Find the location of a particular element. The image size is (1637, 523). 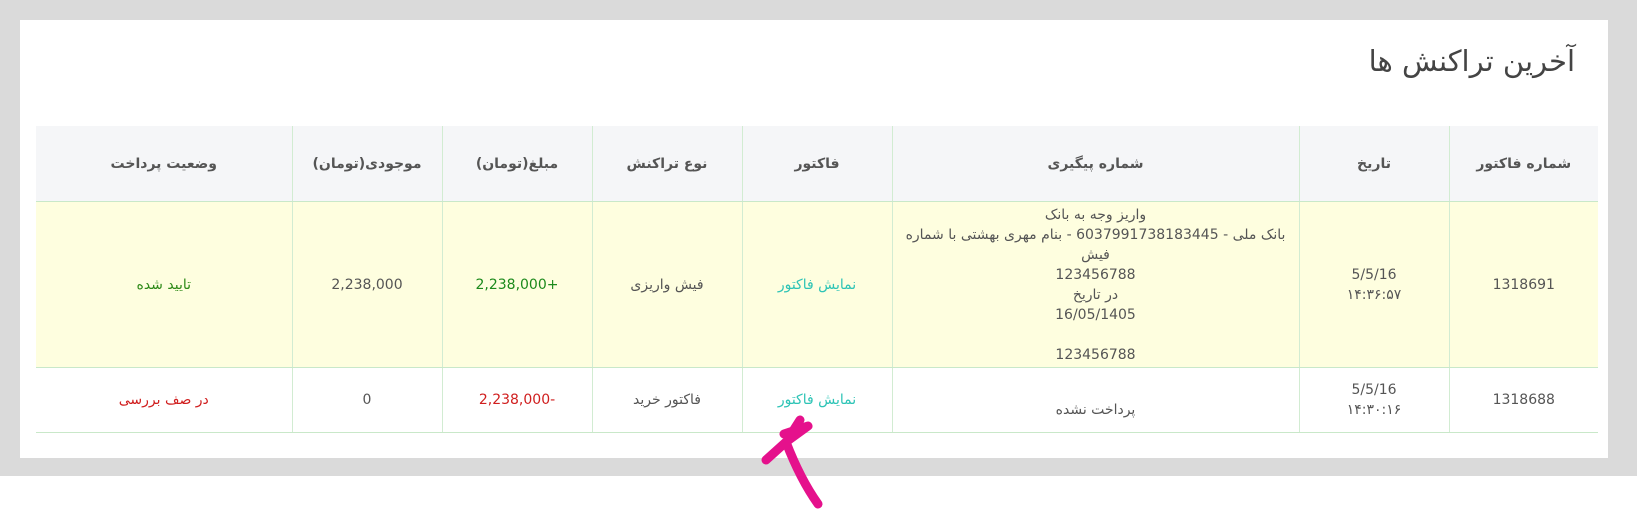

cell-balance: 2,238,000 is located at coordinates (366, 284).